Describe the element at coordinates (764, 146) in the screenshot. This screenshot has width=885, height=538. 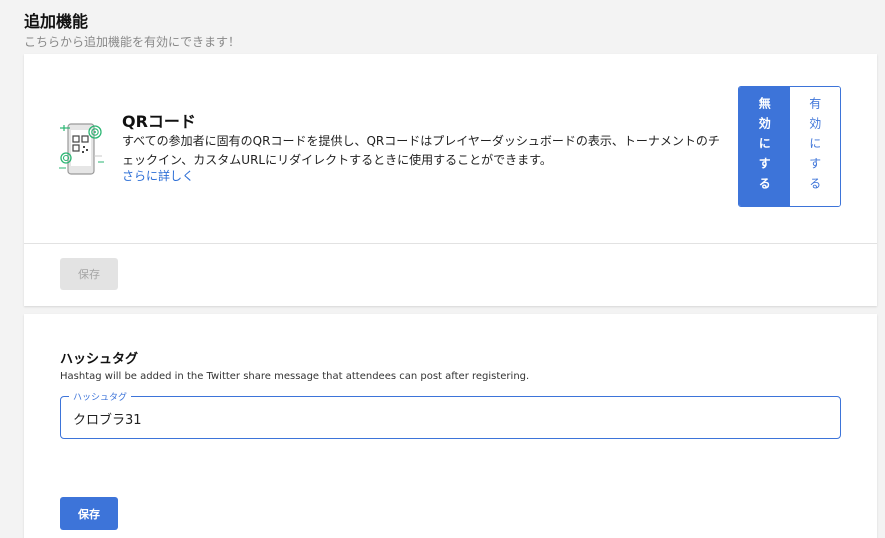
I see `disable-toggle-button: 無効にする` at that location.